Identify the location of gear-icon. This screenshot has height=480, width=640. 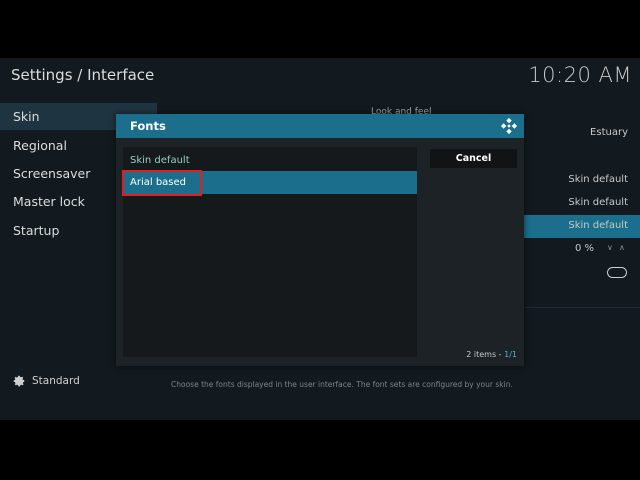
(19, 381).